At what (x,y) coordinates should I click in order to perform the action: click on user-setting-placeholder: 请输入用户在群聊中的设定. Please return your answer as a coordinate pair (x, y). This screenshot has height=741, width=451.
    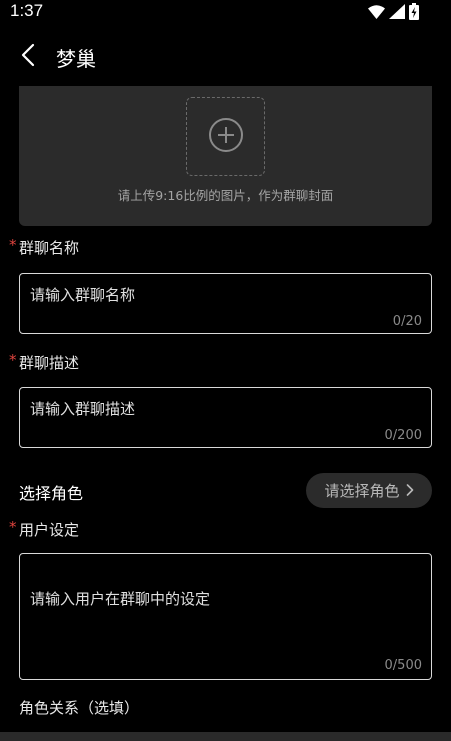
    Looking at the image, I should click on (120, 599).